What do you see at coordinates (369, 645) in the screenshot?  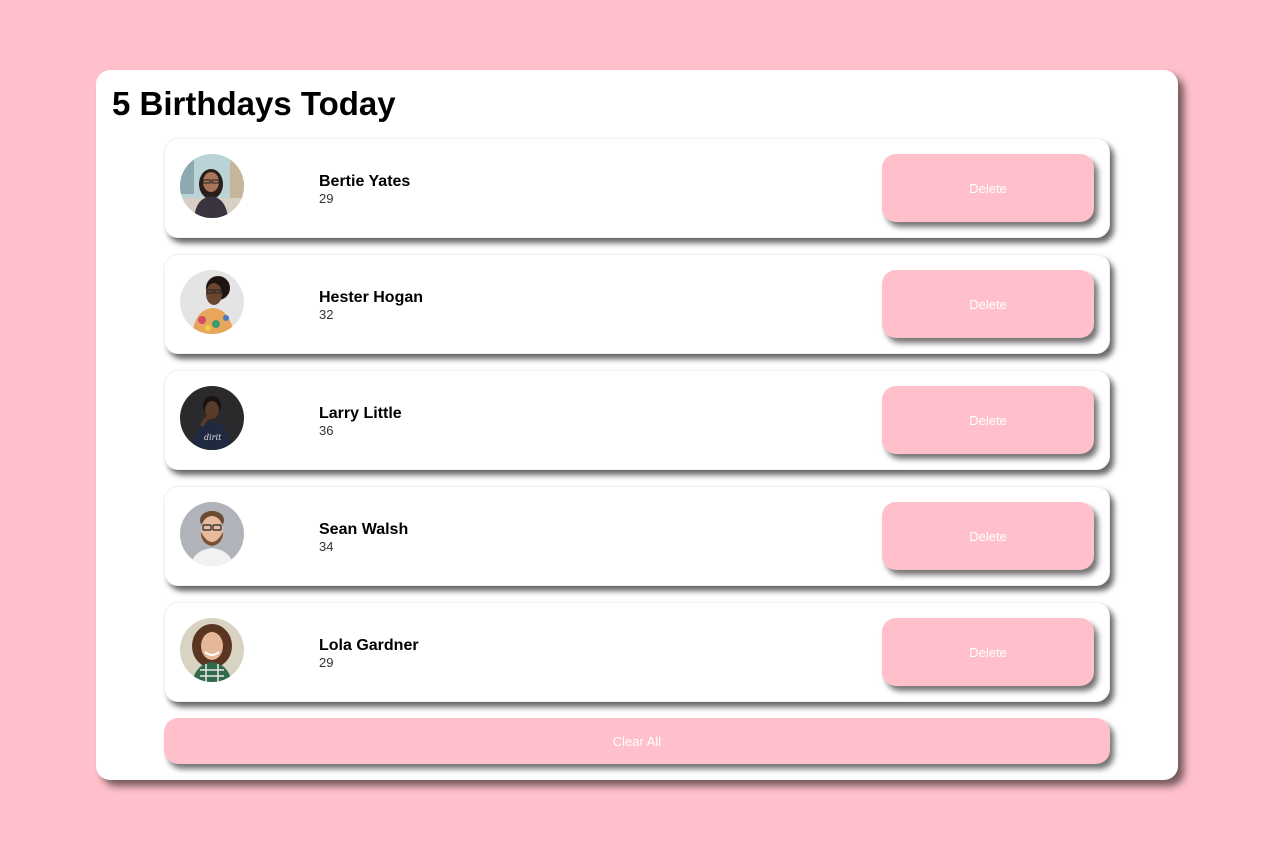 I see `person-name: Lola Gardner` at bounding box center [369, 645].